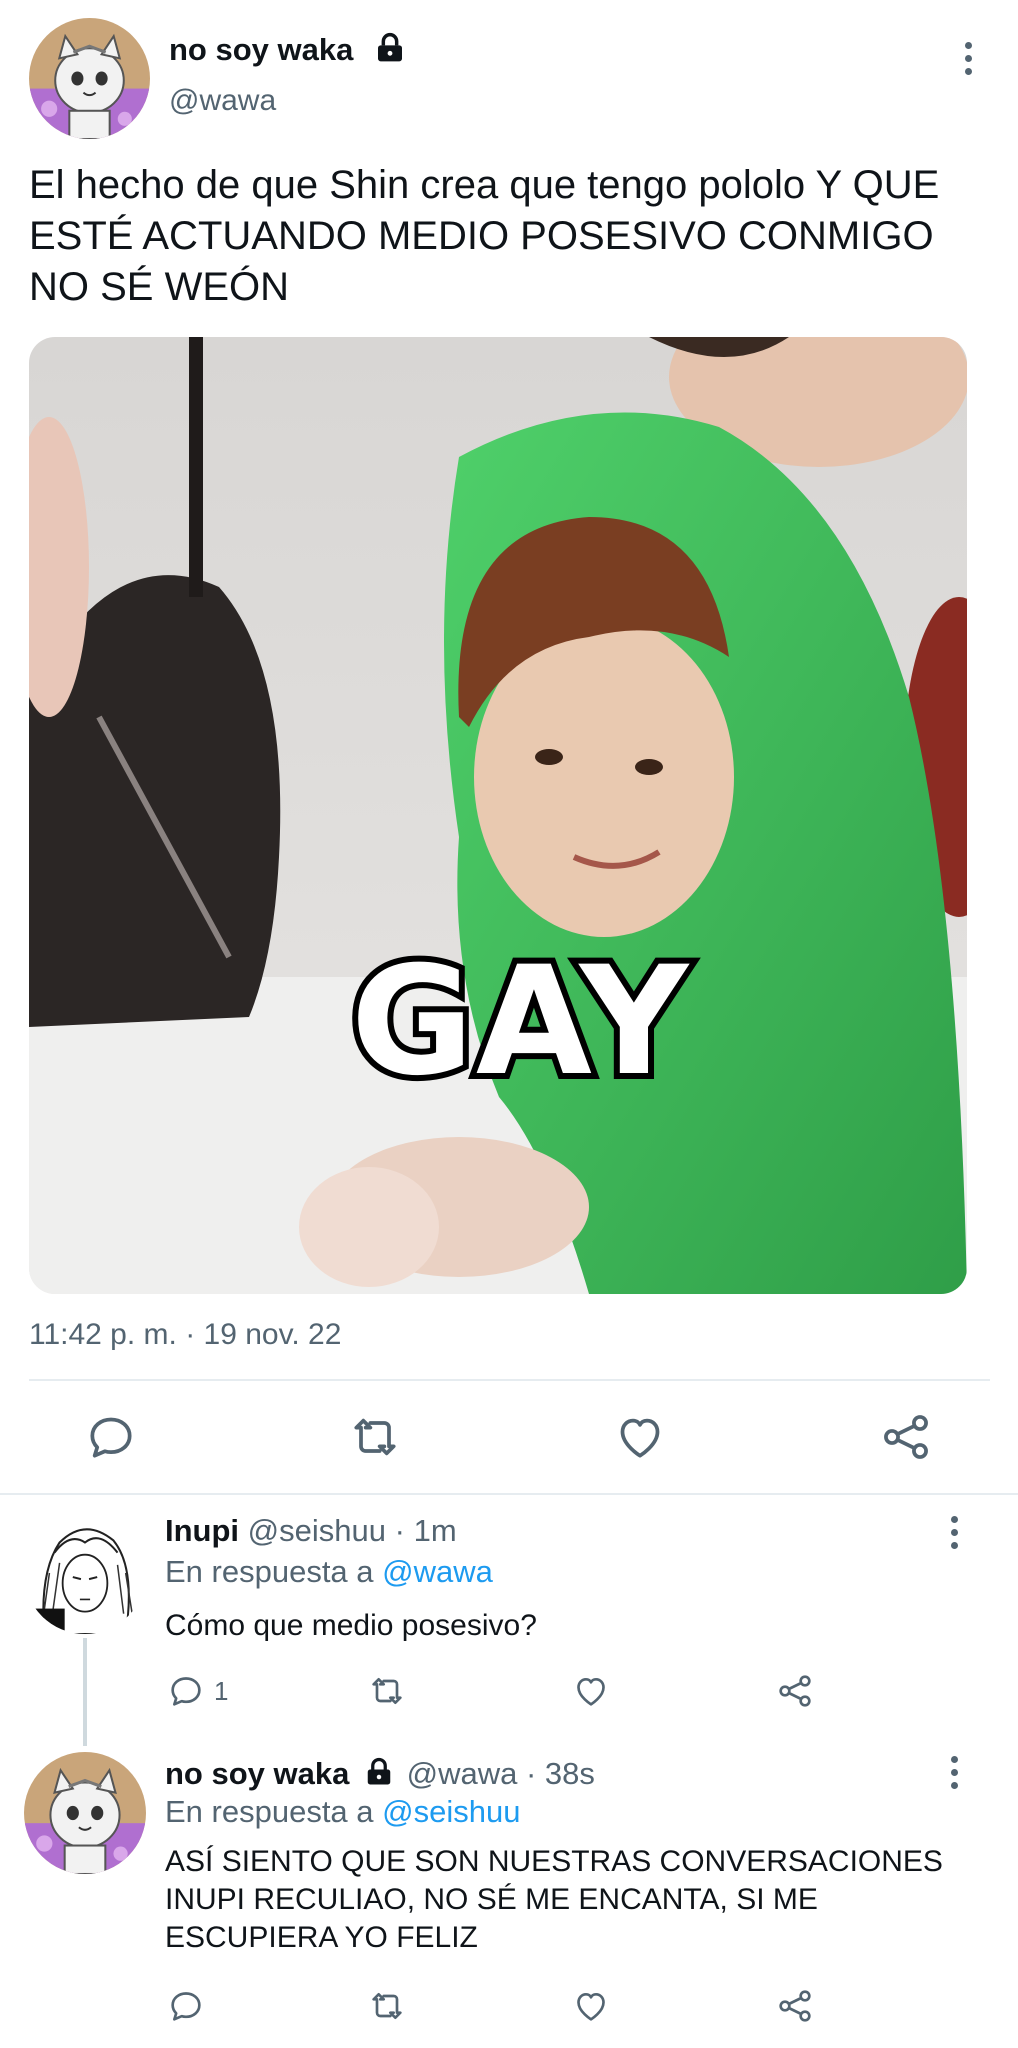 The height and width of the screenshot is (2048, 1018). What do you see at coordinates (570, 1773) in the screenshot?
I see `reply-time: 38s` at bounding box center [570, 1773].